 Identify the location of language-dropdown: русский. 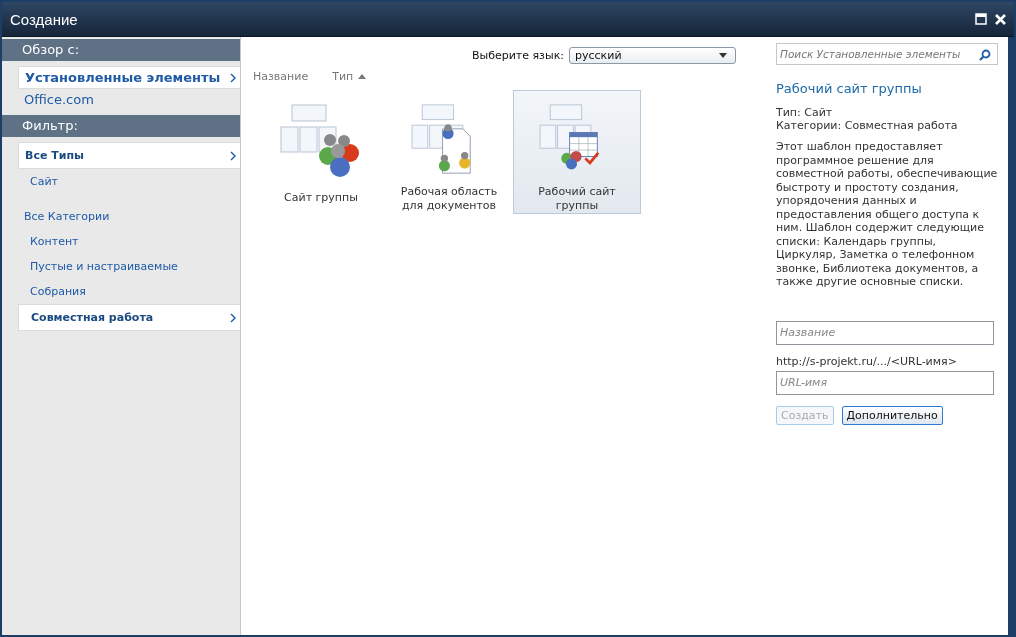
(652, 55).